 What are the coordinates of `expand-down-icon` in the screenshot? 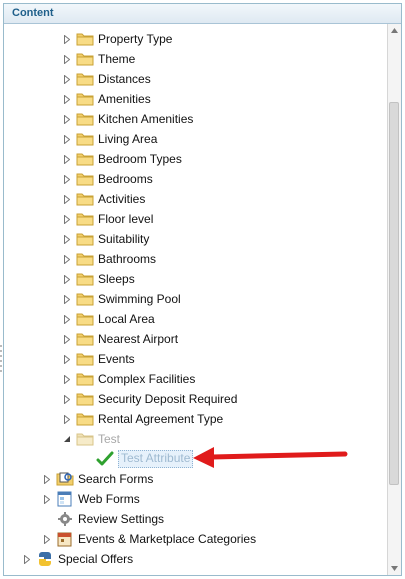 It's located at (67, 439).